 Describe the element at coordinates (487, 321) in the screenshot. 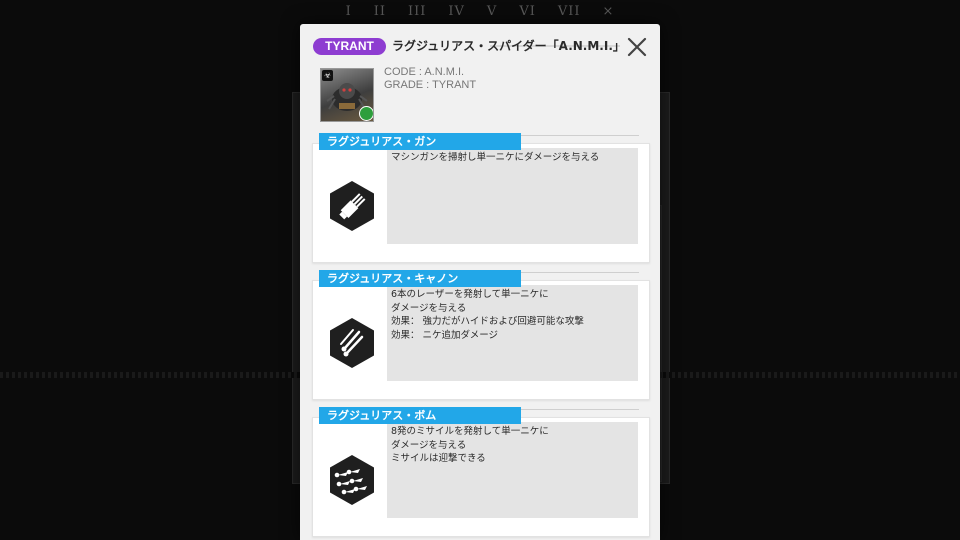

I see `skill-description-line: 効果： 強力だがハイドおよび回避可能な攻撃` at that location.